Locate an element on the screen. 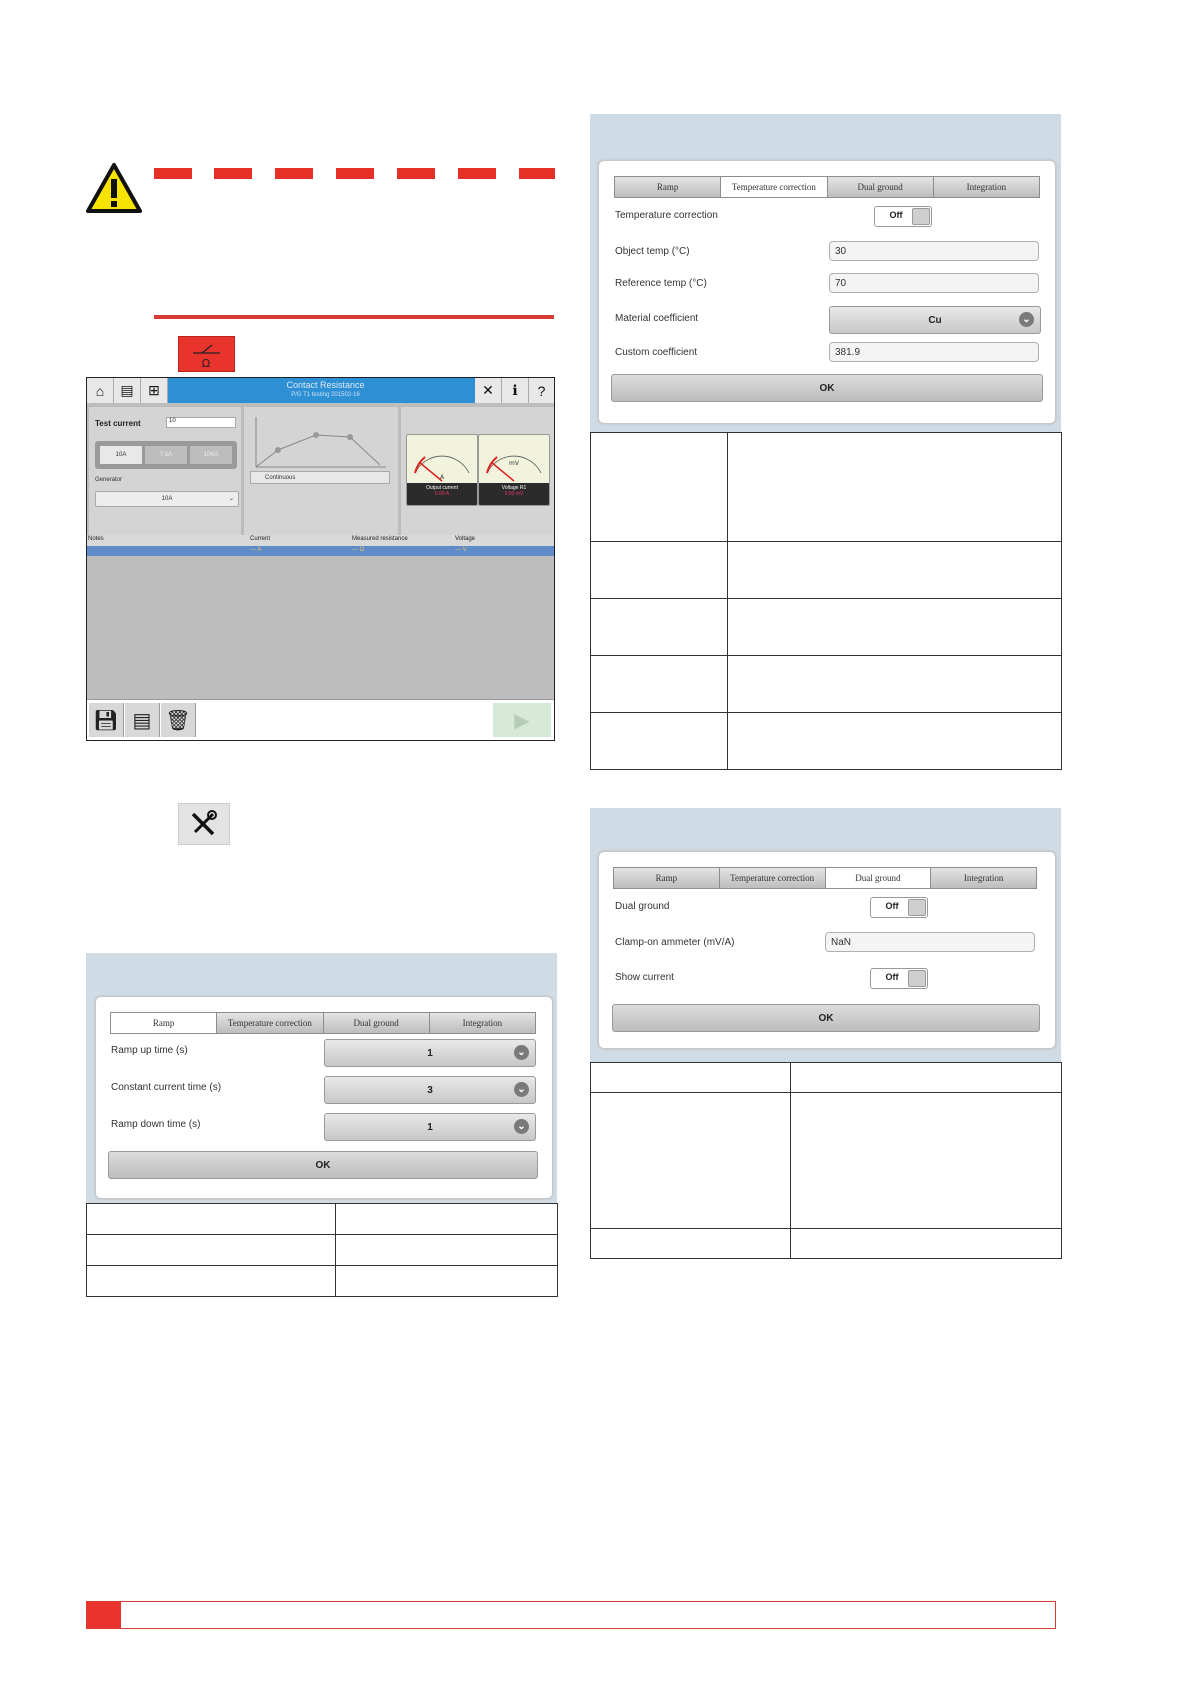 The width and height of the screenshot is (1191, 1684). column-current: Current is located at coordinates (260, 539).